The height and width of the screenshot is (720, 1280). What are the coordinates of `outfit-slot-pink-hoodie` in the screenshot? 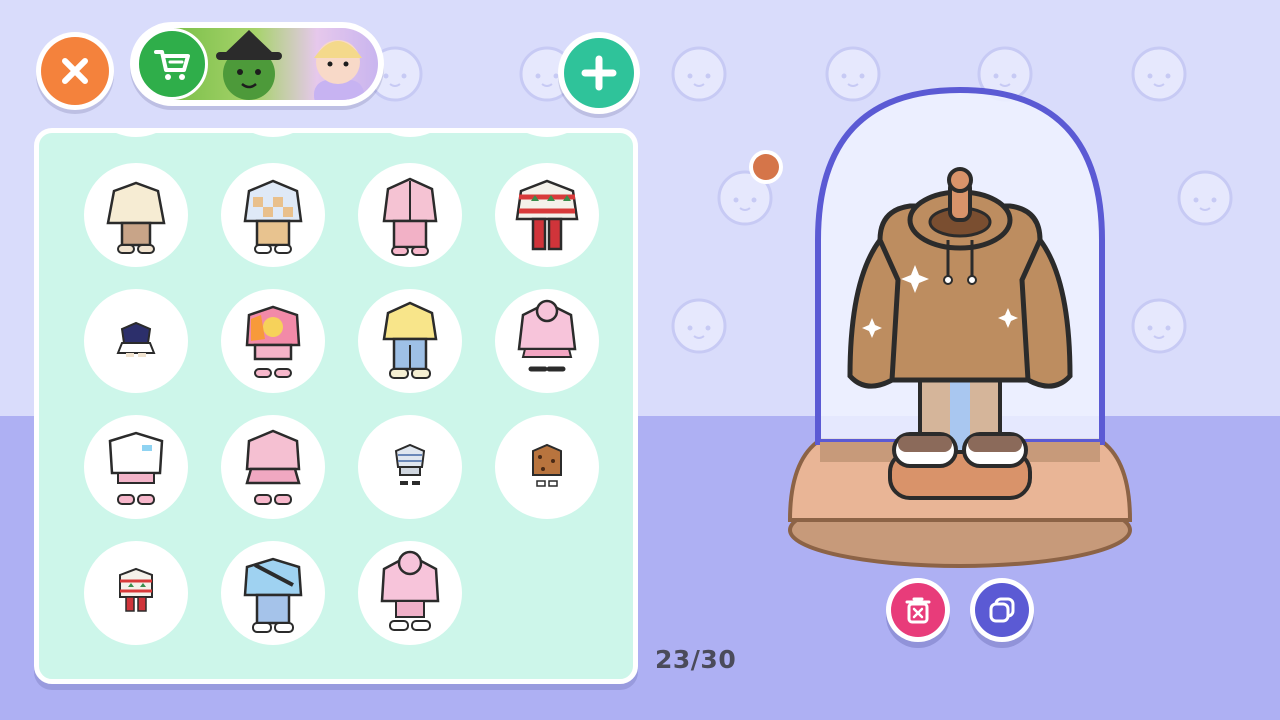 It's located at (410, 593).